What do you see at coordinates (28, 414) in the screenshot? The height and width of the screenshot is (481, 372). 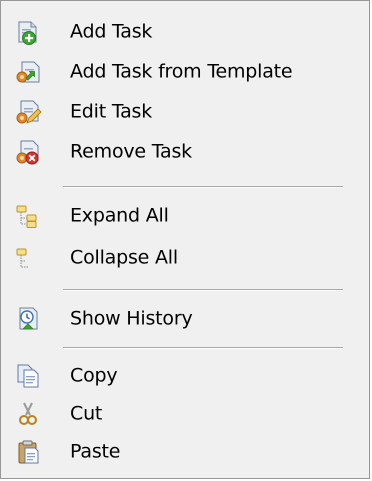 I see `cut-icon` at bounding box center [28, 414].